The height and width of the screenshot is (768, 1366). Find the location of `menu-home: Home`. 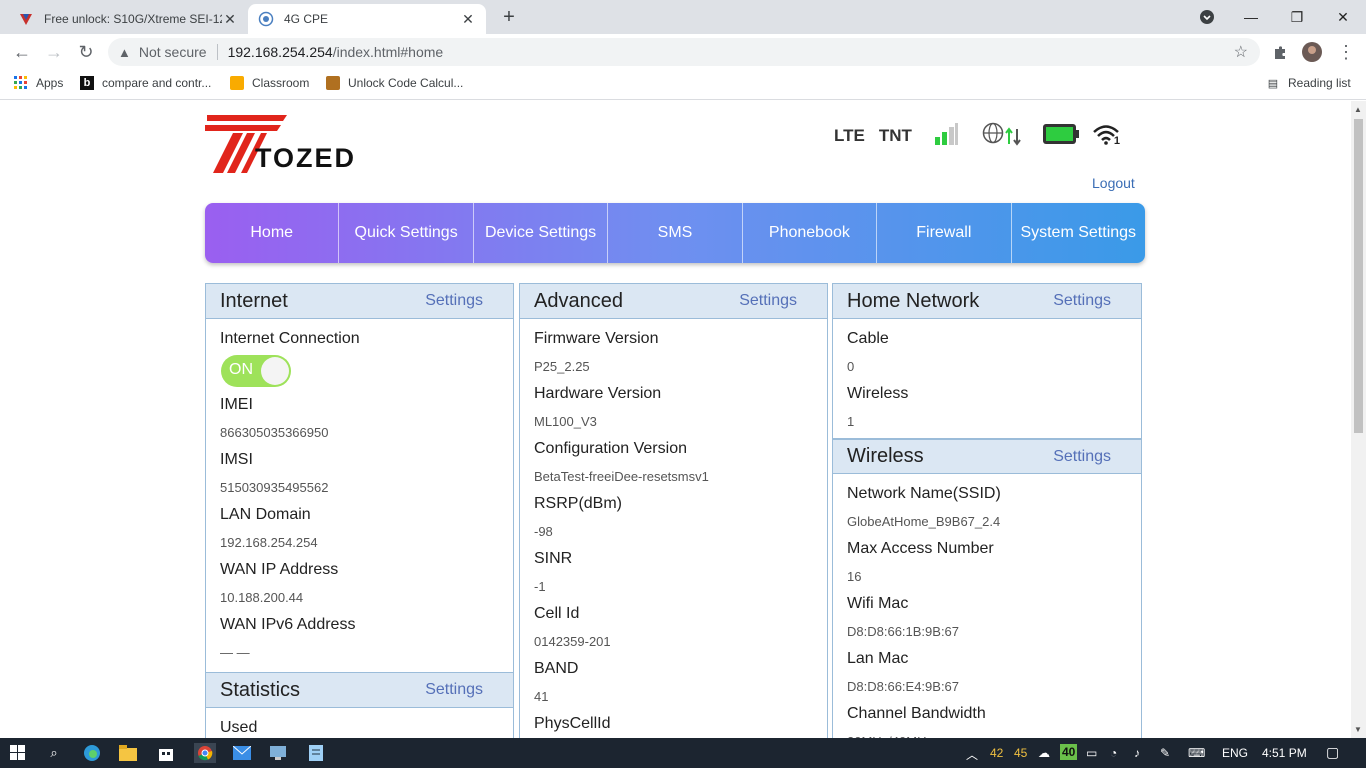

menu-home: Home is located at coordinates (272, 233).